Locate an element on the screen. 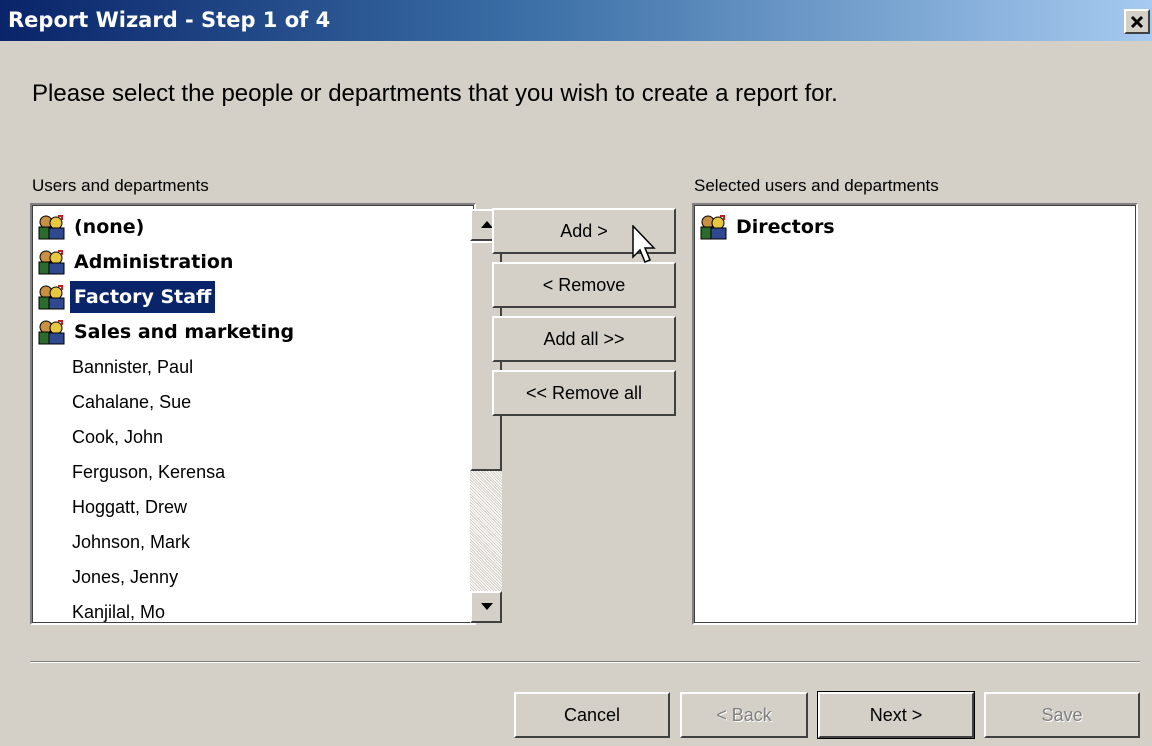 This screenshot has width=1152, height=746. list-item-label: (none) is located at coordinates (109, 227).